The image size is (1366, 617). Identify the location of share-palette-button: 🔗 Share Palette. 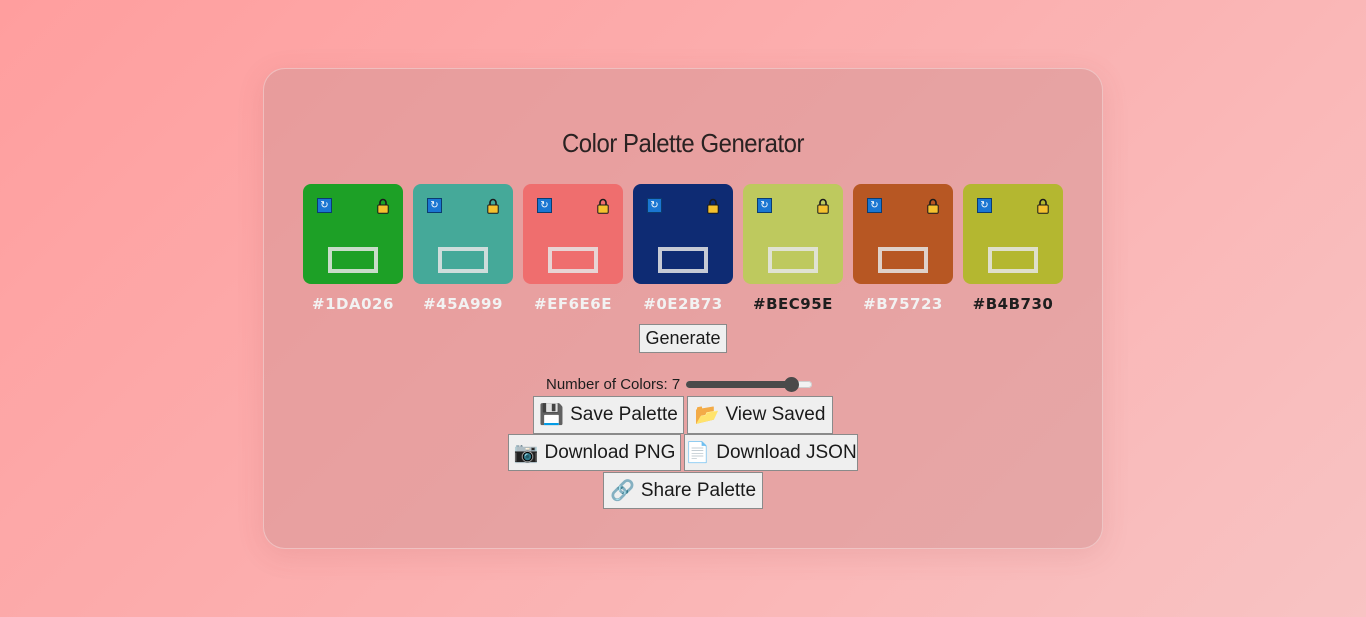
(683, 490).